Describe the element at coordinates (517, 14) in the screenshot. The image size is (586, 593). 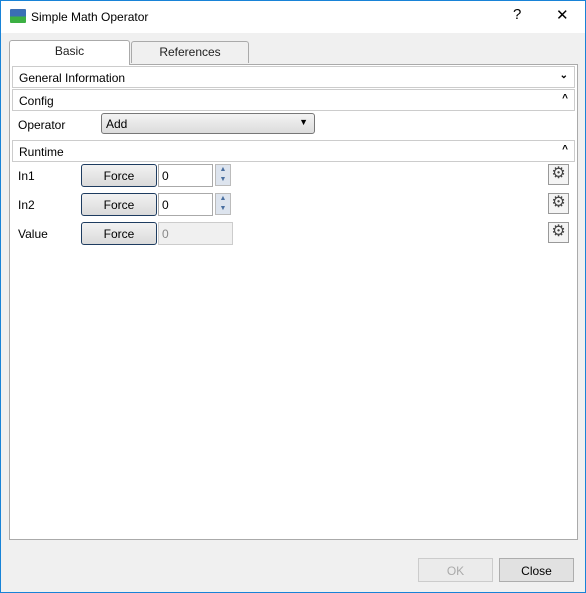
I see `help-button: ?` at that location.